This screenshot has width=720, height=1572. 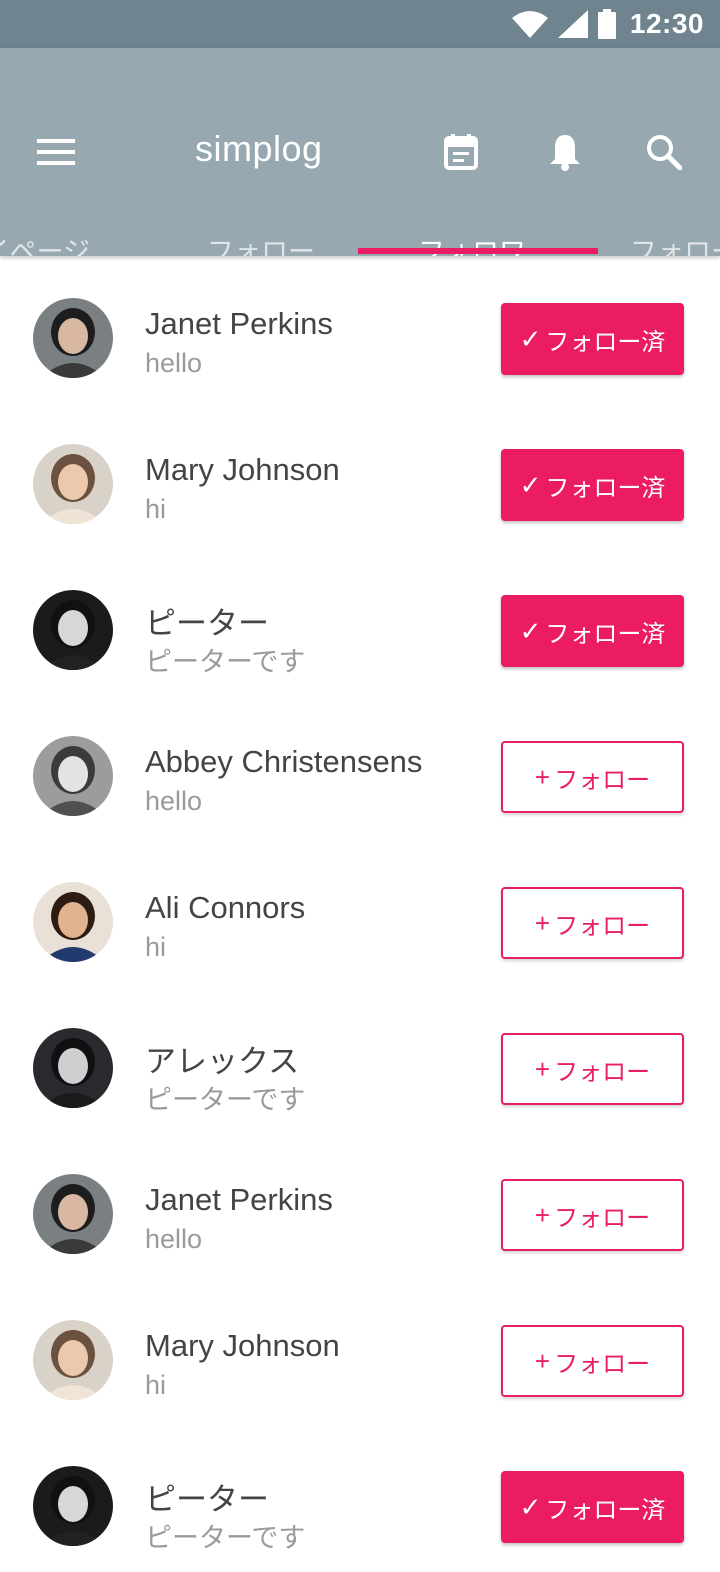 What do you see at coordinates (222, 1061) in the screenshot?
I see `user-name: アレックス` at bounding box center [222, 1061].